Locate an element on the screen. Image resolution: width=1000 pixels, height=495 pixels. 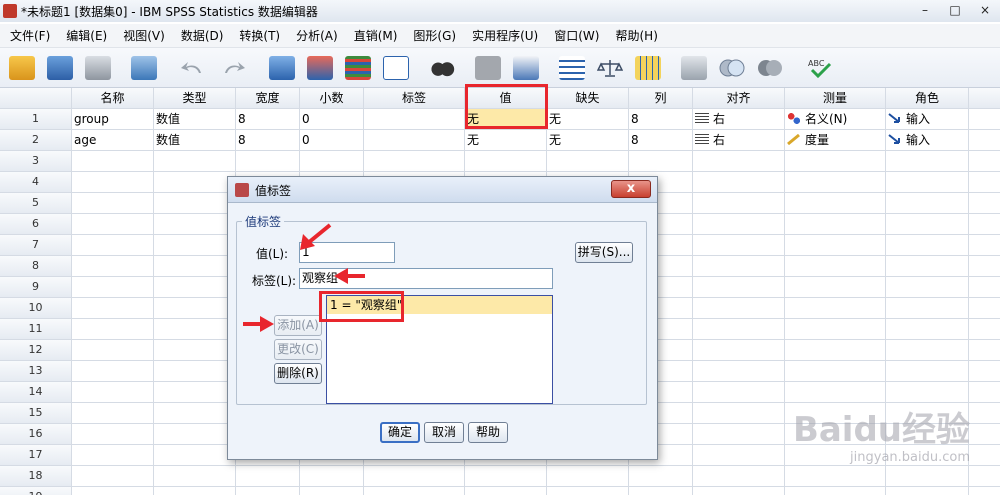
label-input: 观察组 is located at coordinates (426, 278).